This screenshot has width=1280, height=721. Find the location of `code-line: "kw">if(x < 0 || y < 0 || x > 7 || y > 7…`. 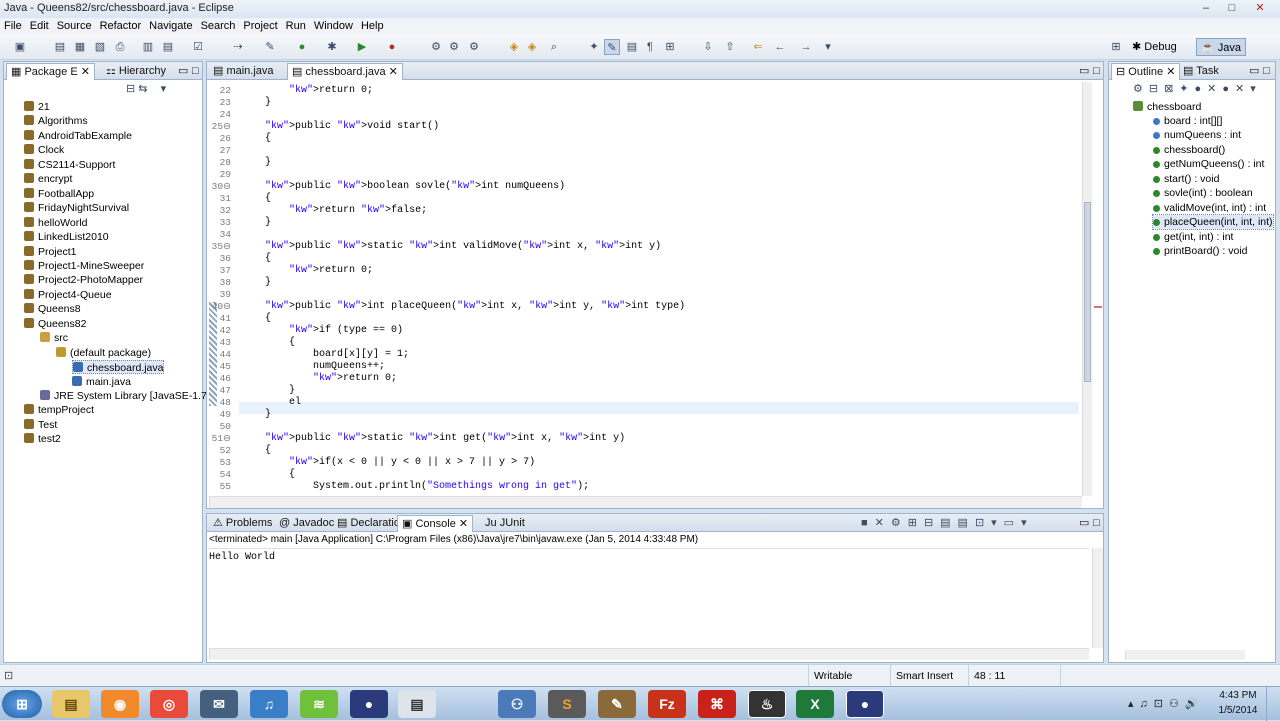

code-line: "kw">if(x < 0 || y < 0 || x > 7 || y > 7… is located at coordinates (388, 463).